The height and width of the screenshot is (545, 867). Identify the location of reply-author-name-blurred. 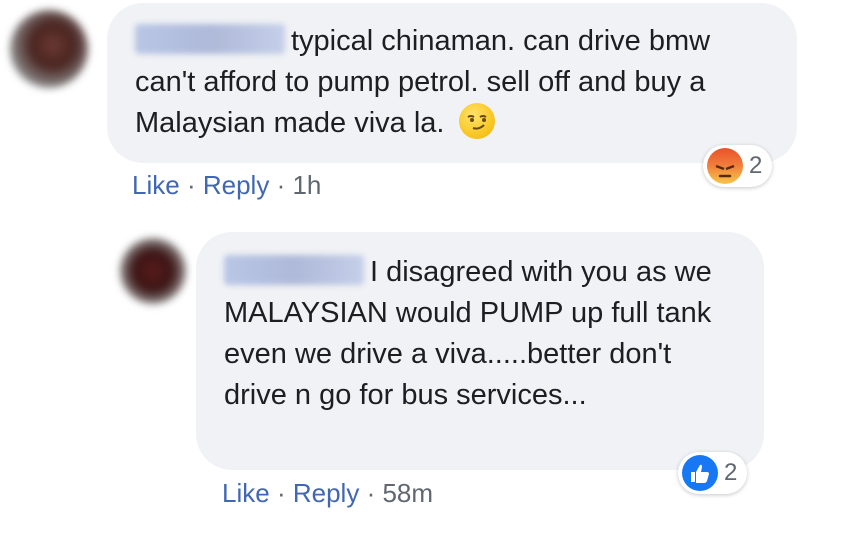
(294, 270).